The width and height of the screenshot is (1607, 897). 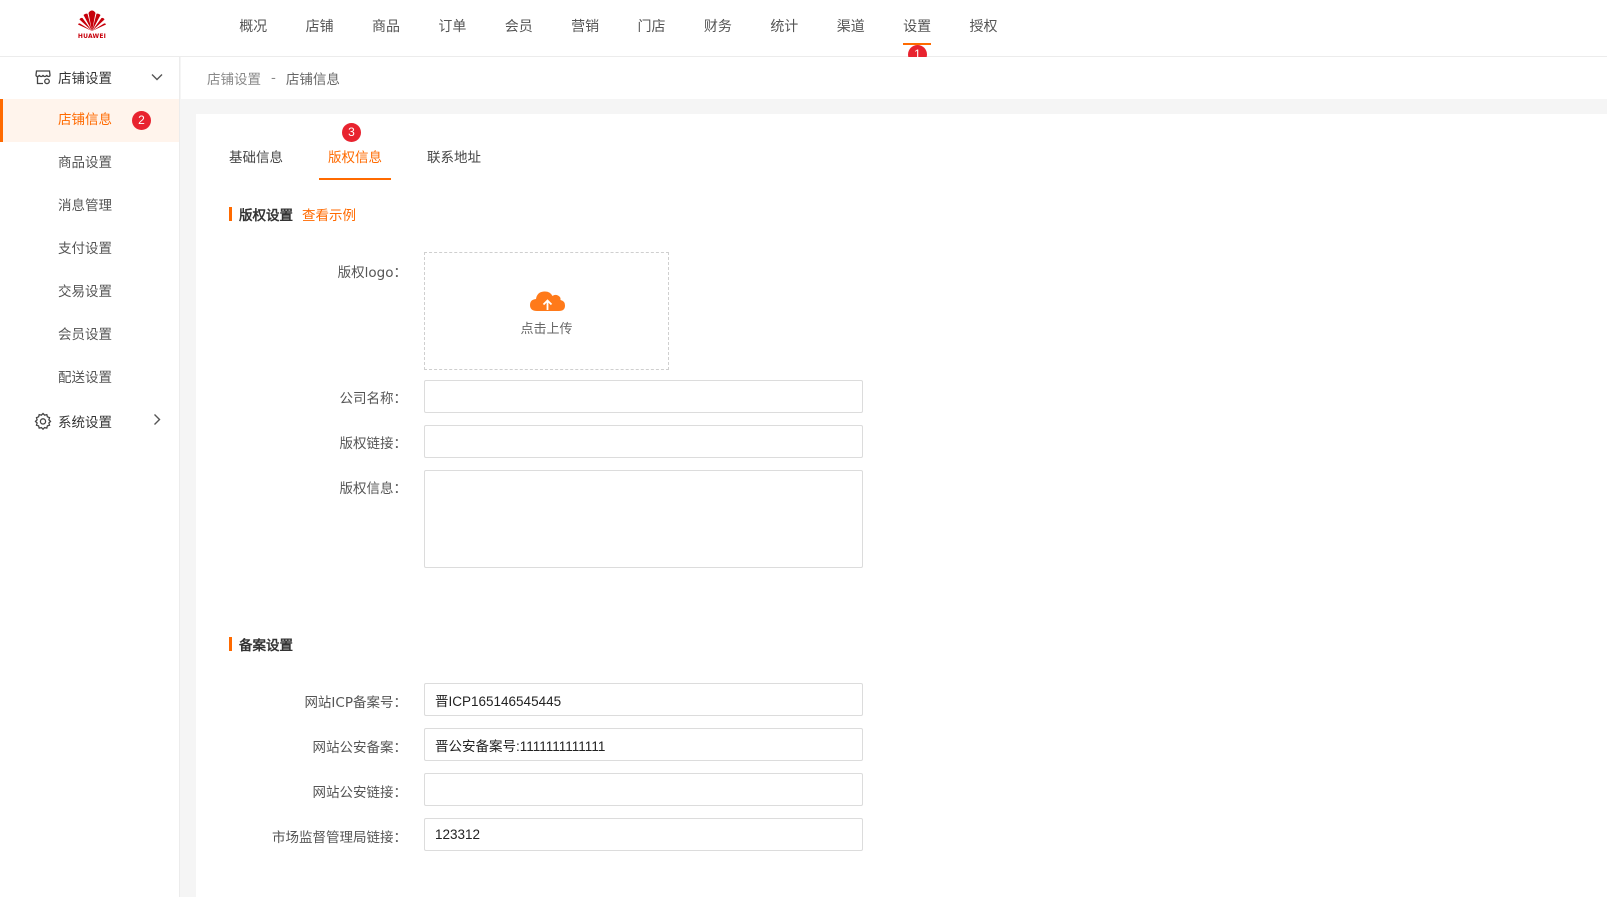 What do you see at coordinates (643, 519) in the screenshot?
I see `copyright-info-textarea` at bounding box center [643, 519].